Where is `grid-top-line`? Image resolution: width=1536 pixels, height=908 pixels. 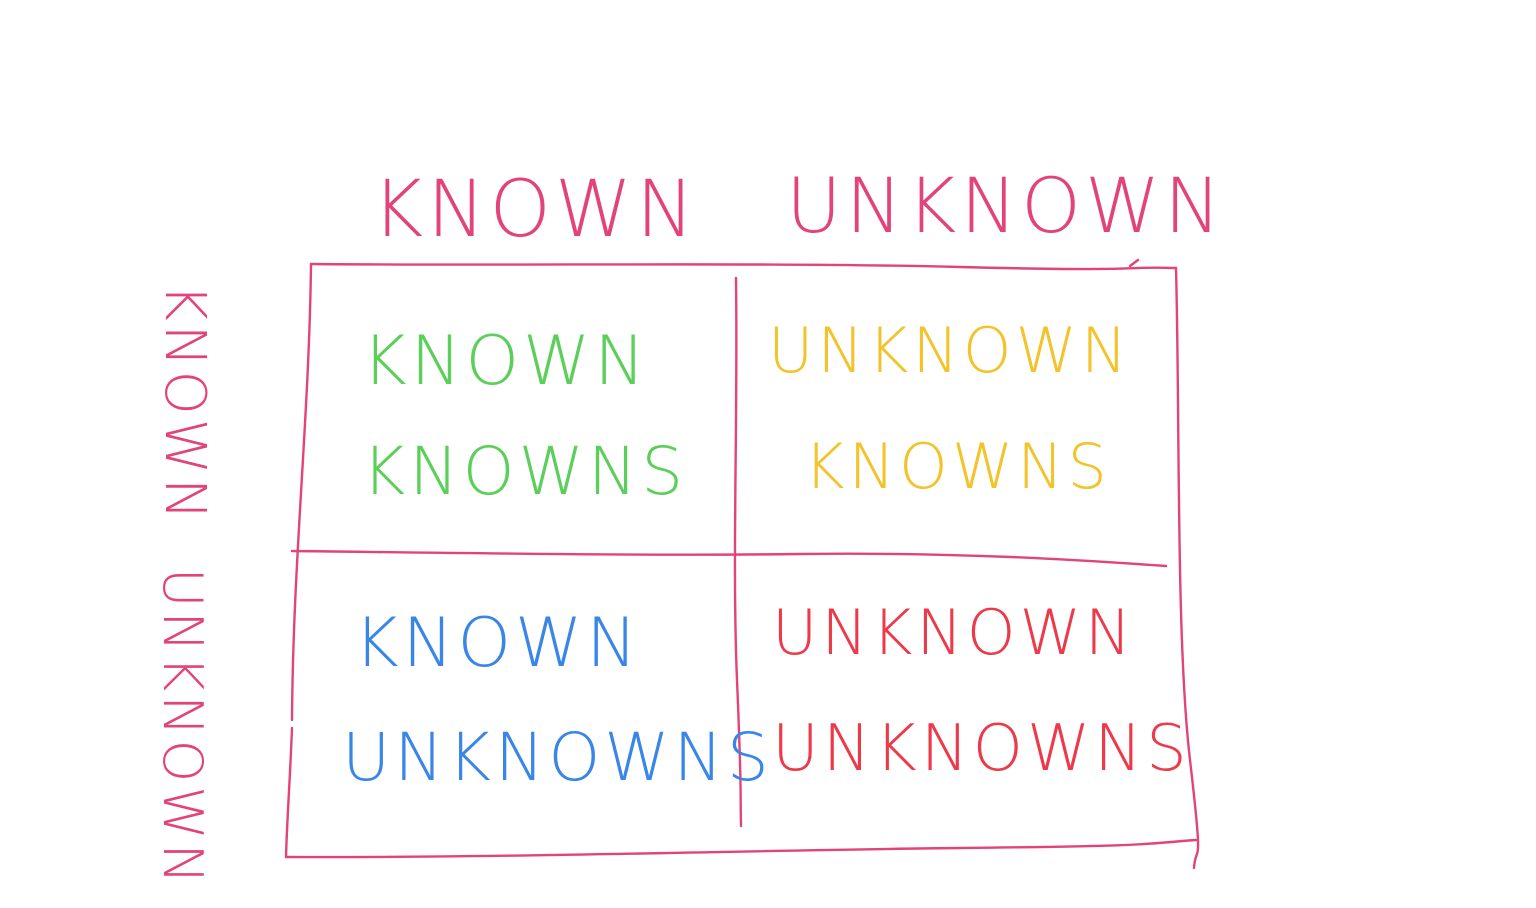
grid-top-line is located at coordinates (743, 266).